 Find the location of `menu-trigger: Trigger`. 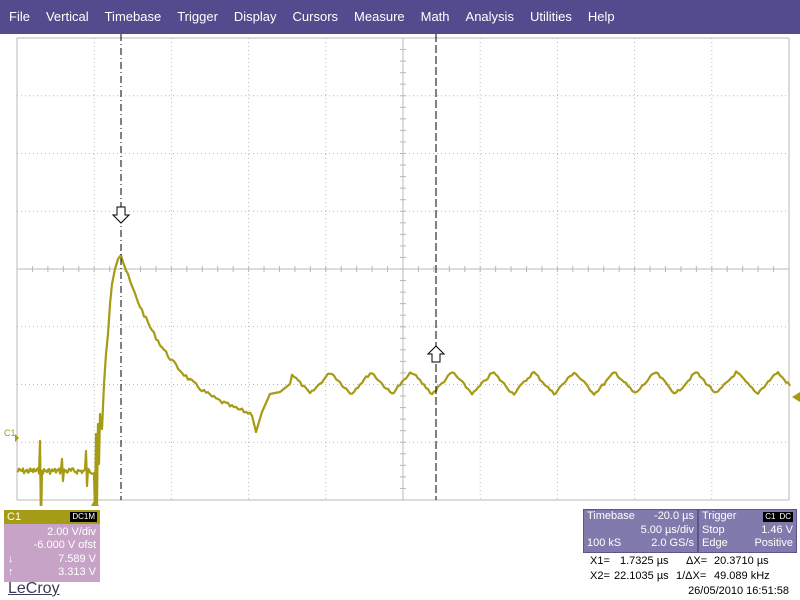

menu-trigger: Trigger is located at coordinates (196, 17).